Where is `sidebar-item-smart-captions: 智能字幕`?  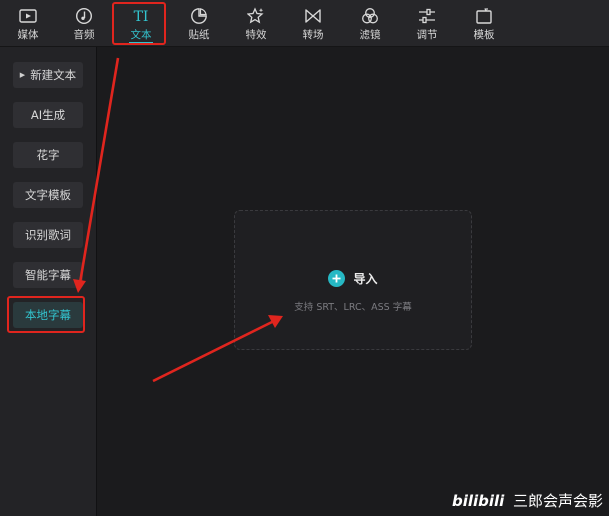
sidebar-item-smart-captions: 智能字幕 is located at coordinates (48, 275).